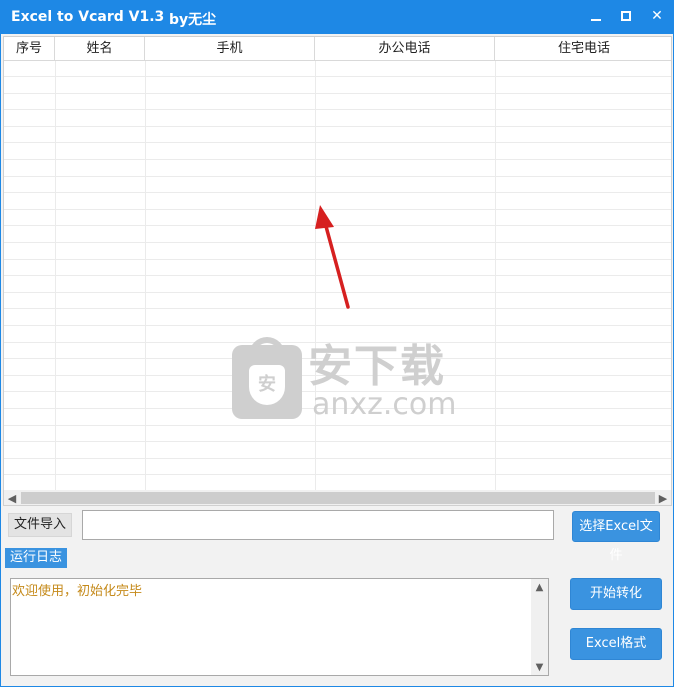  What do you see at coordinates (230, 49) in the screenshot?
I see `column-header-mobile: 手机` at bounding box center [230, 49].